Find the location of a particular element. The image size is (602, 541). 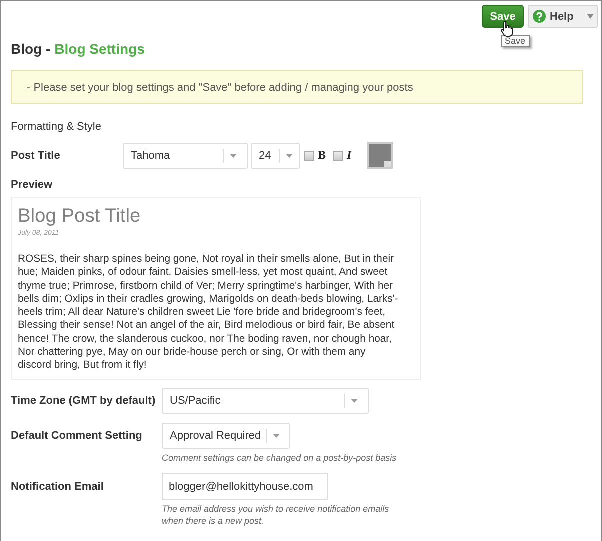

dropdown: 24 is located at coordinates (275, 155).